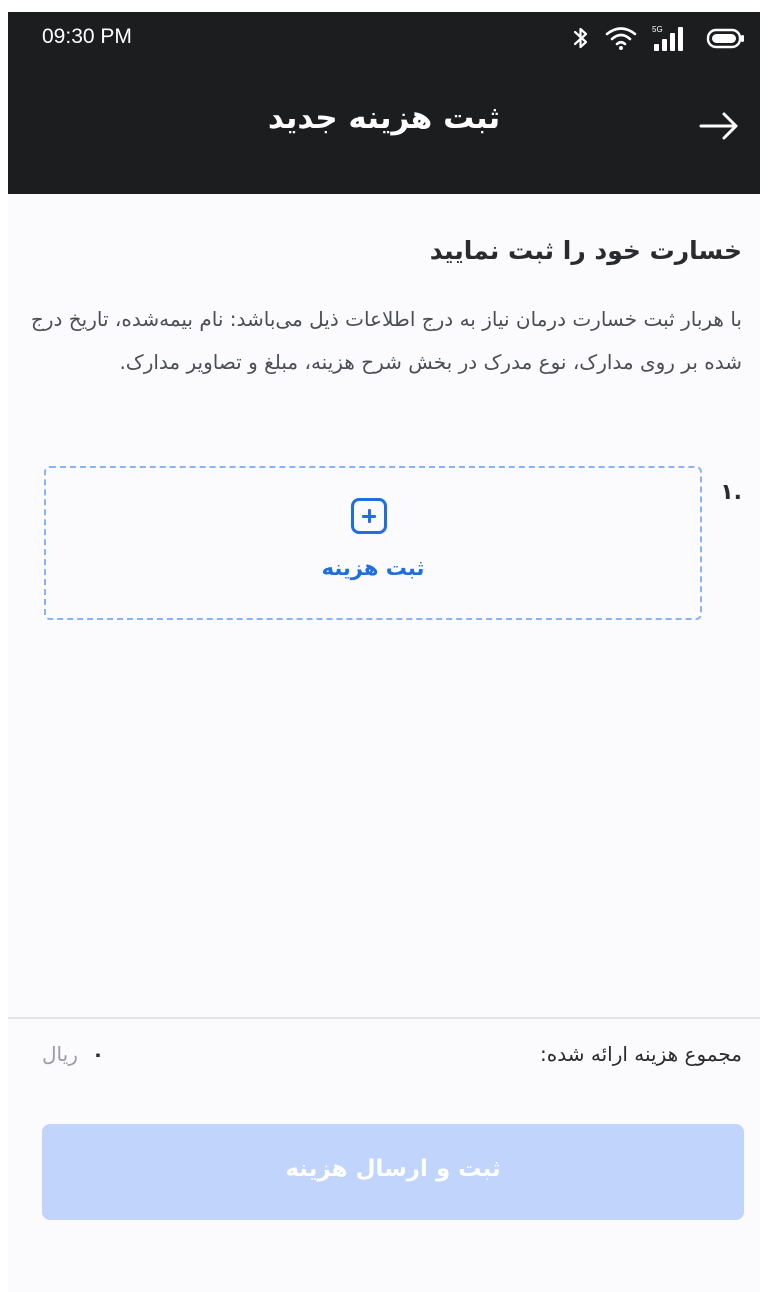  Describe the element at coordinates (60, 1054) in the screenshot. I see `currency-label: ریال` at that location.